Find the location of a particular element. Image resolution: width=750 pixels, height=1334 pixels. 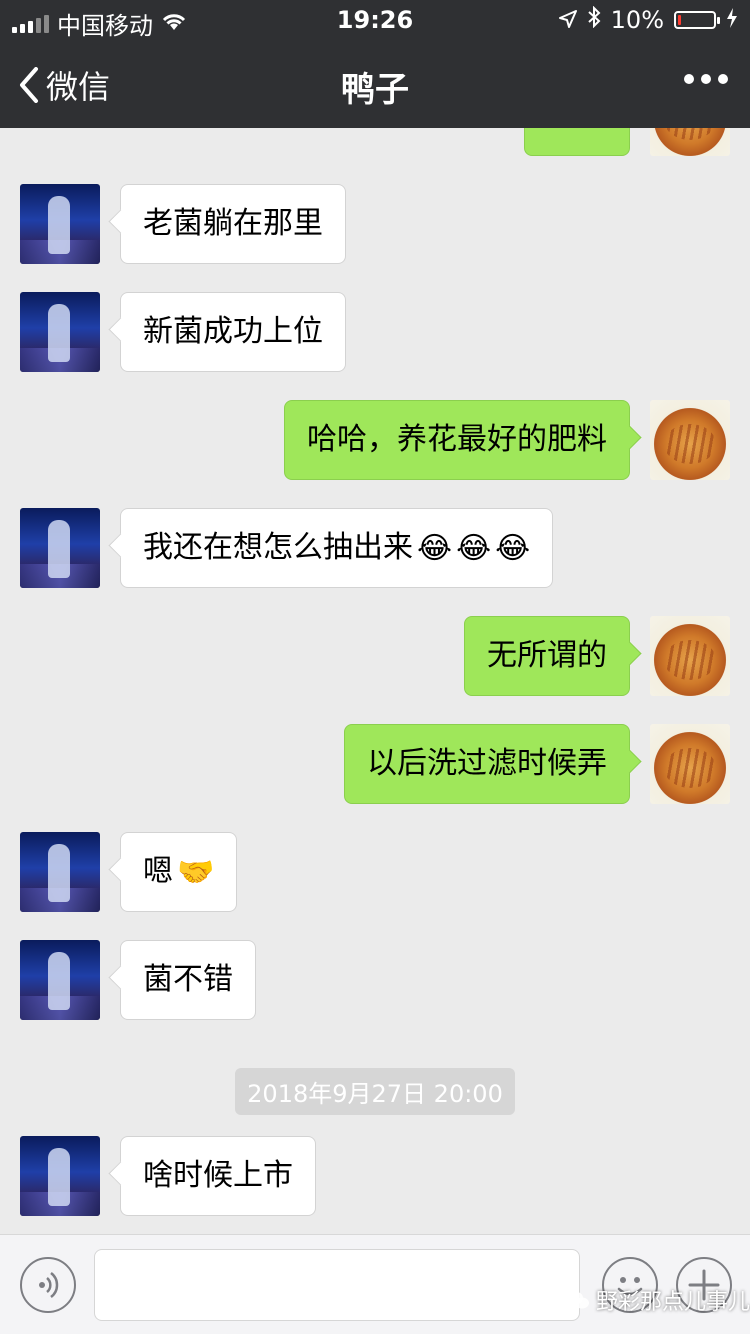

status-right: 10% is located at coordinates (648, 19).